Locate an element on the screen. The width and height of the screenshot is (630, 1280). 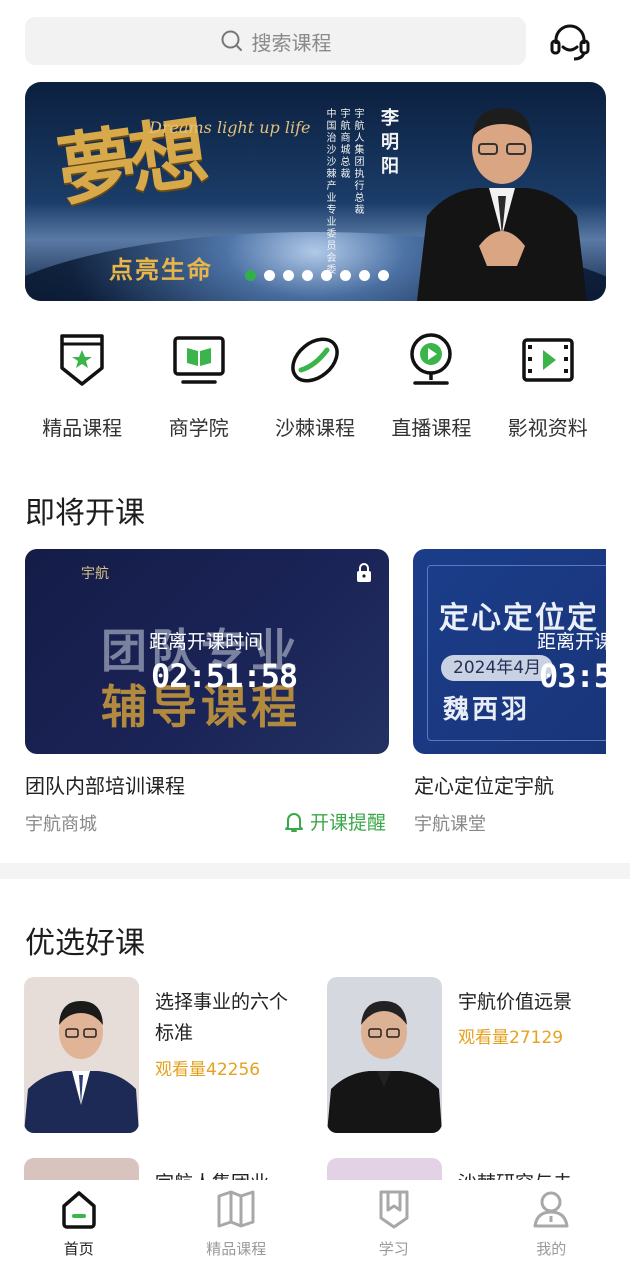
category-label: 沙棘课程 is located at coordinates (314, 428).